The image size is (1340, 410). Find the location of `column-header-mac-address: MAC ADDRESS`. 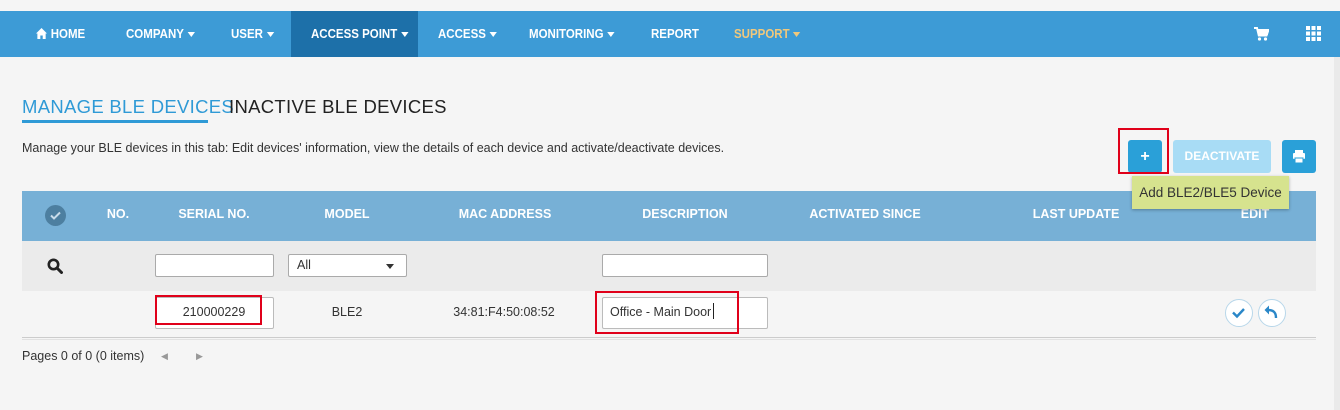

column-header-mac-address: MAC ADDRESS is located at coordinates (505, 216).